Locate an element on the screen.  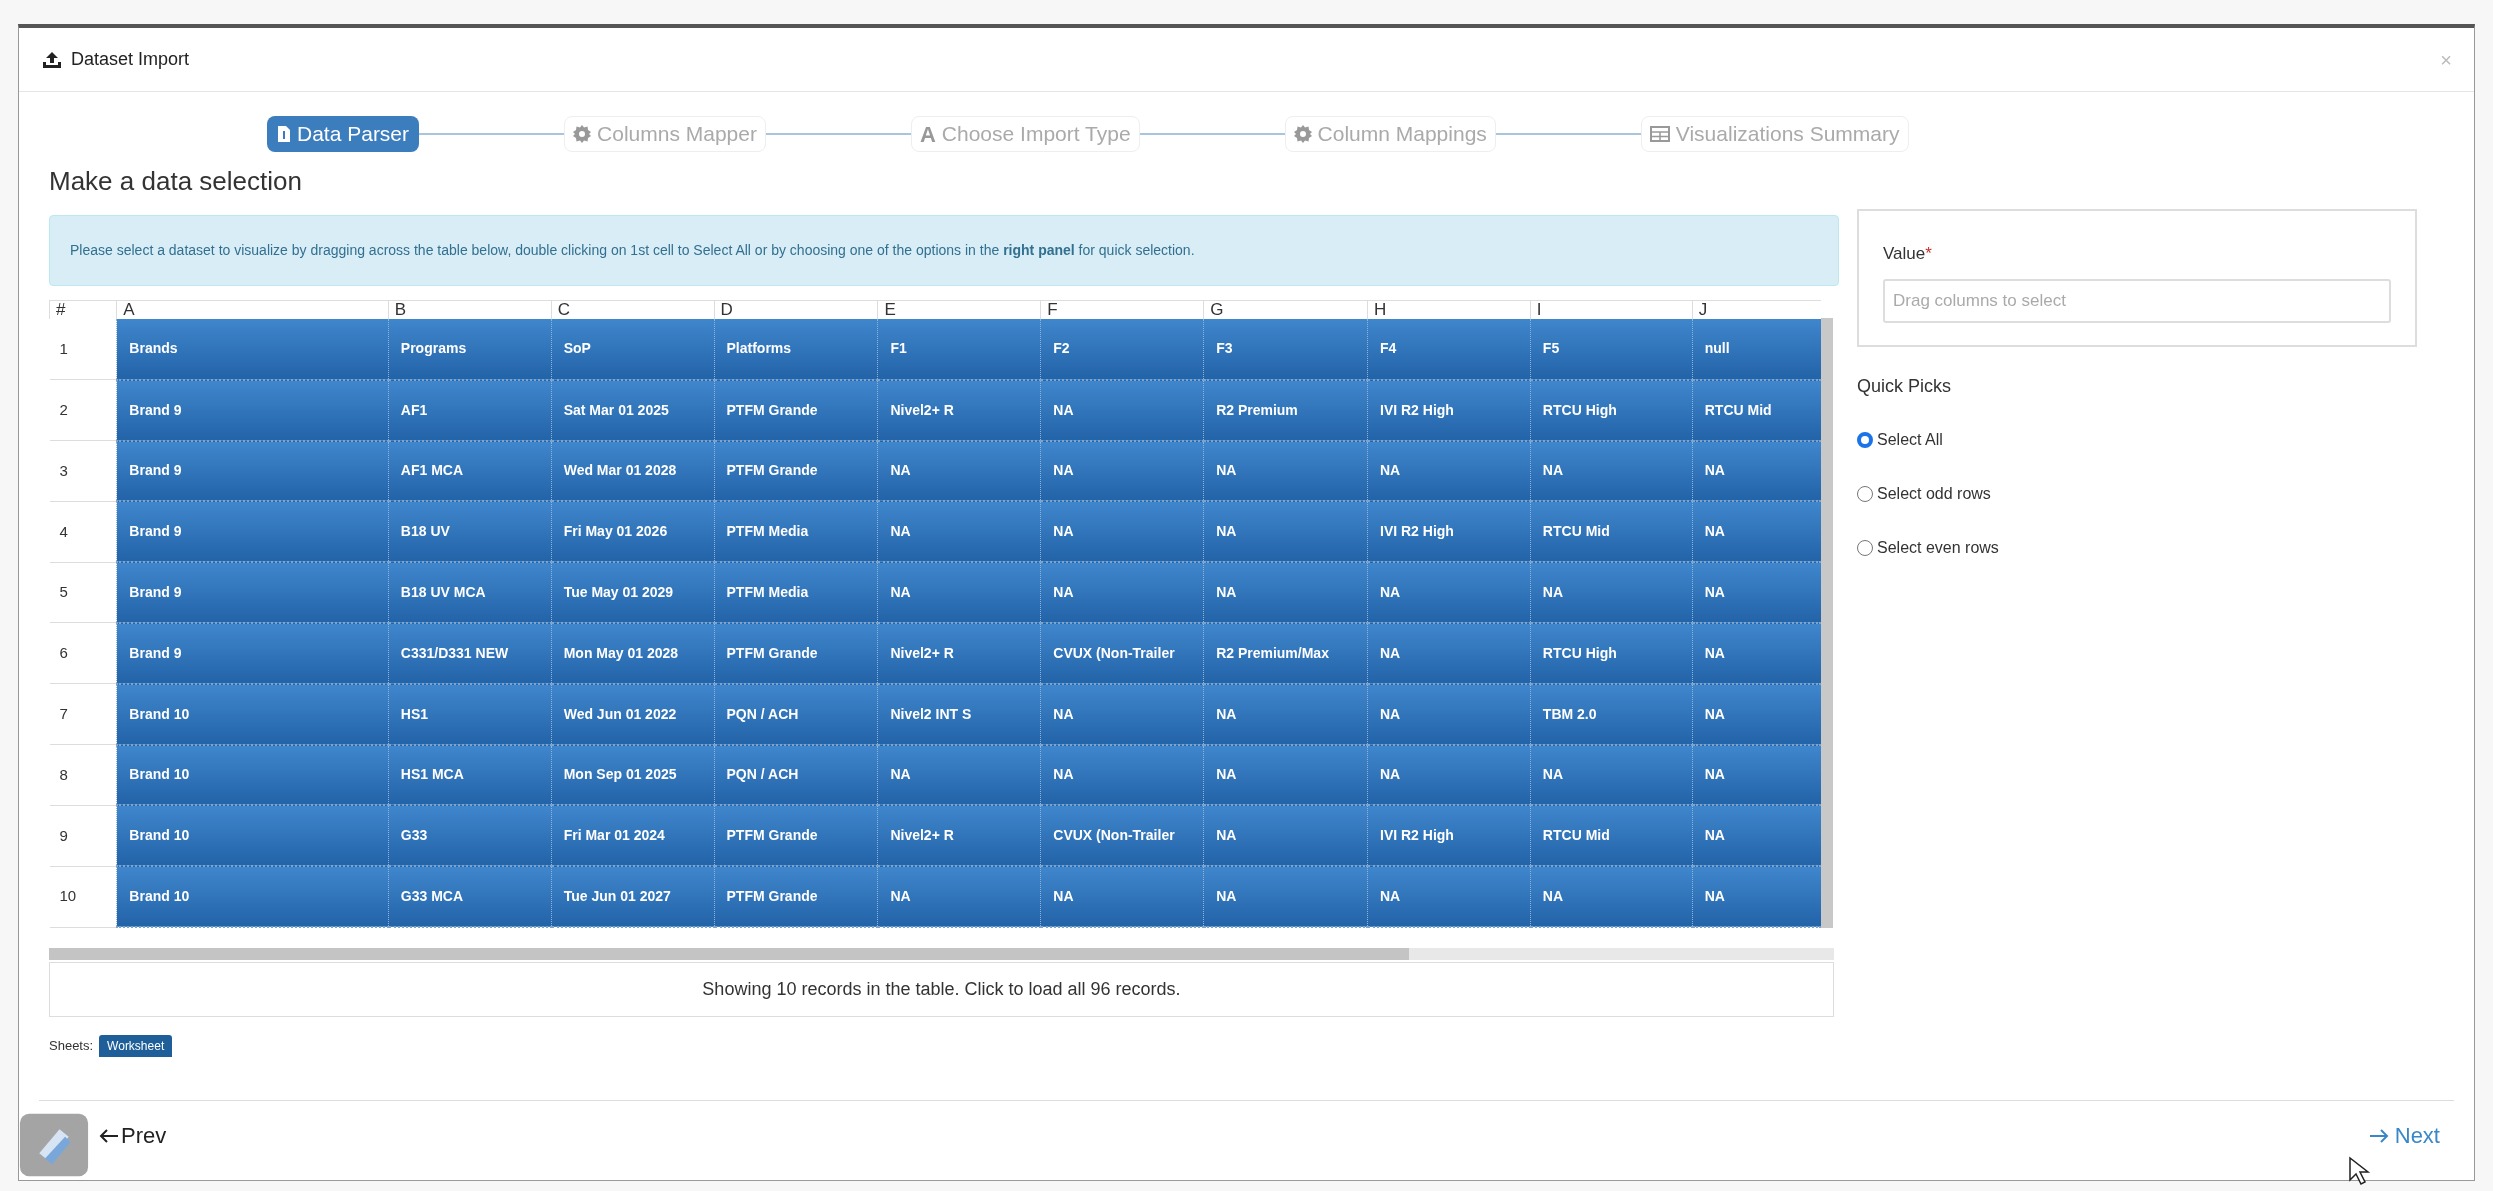
table-cell: Fri Mar 01 2024 is located at coordinates (633, 836).